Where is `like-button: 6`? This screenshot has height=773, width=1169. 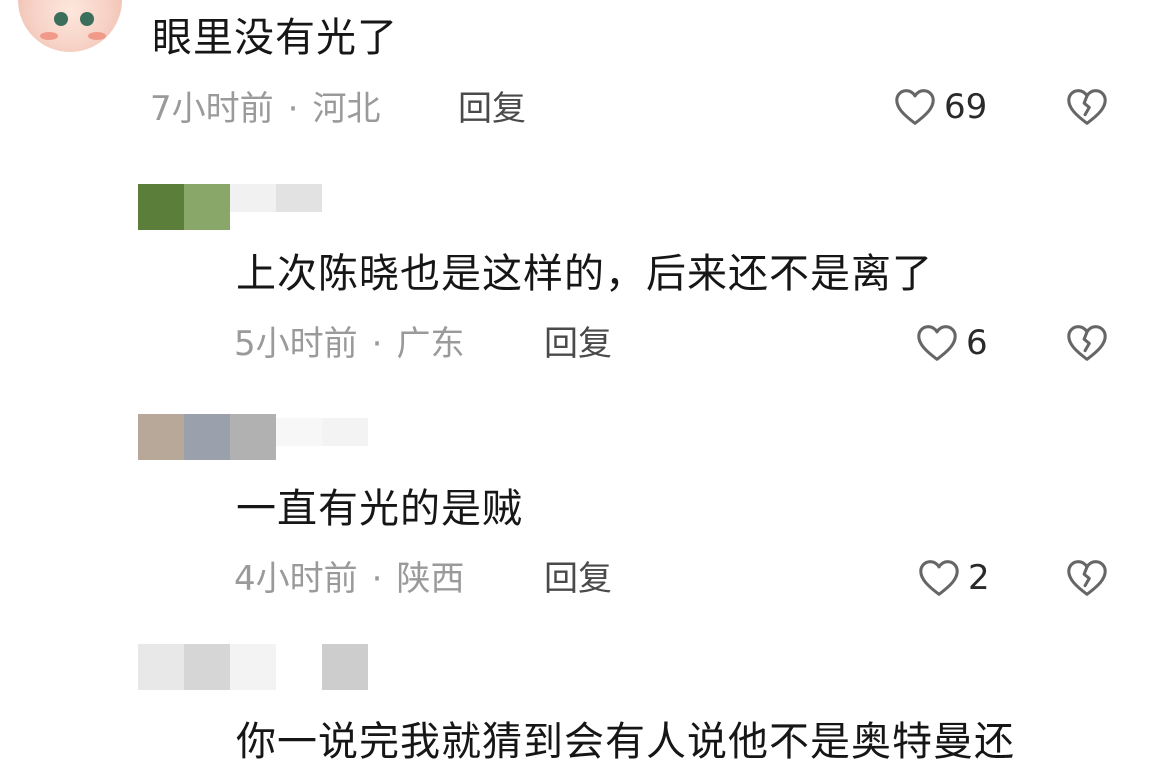 like-button: 6 is located at coordinates (951, 343).